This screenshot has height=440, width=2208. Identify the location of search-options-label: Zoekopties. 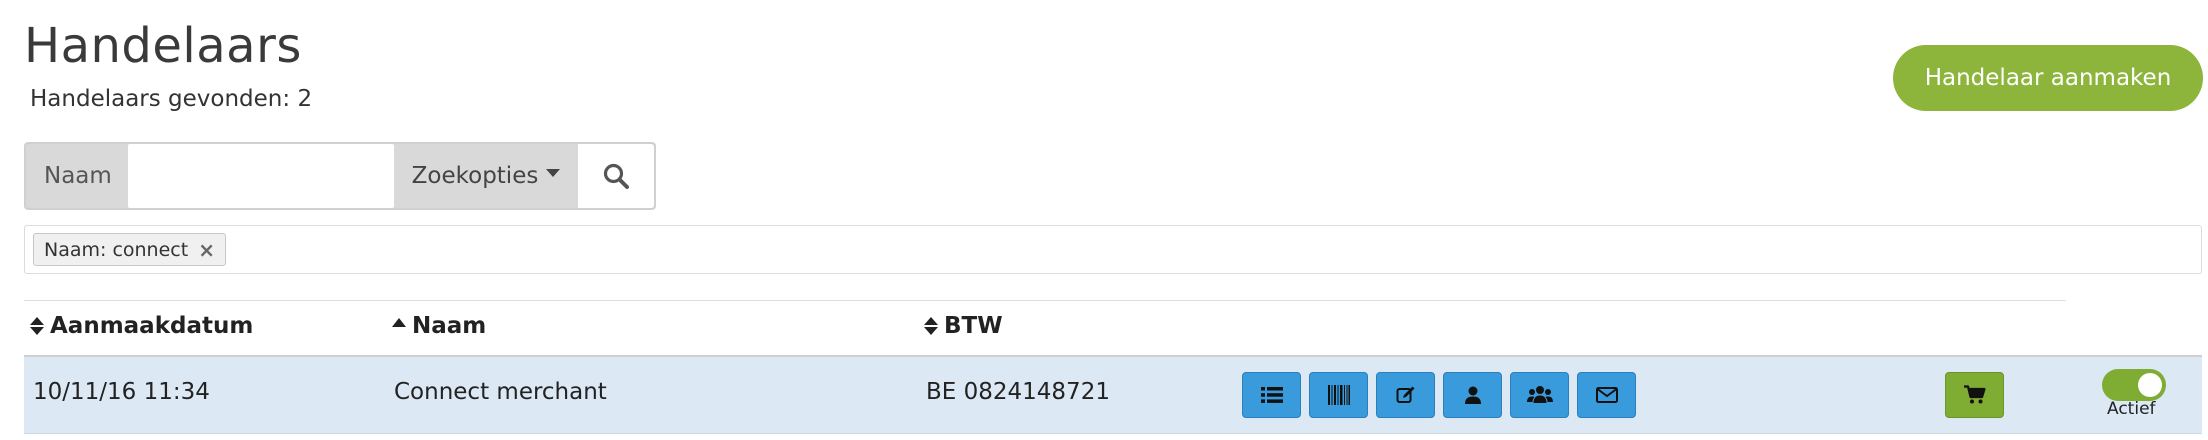
(475, 176).